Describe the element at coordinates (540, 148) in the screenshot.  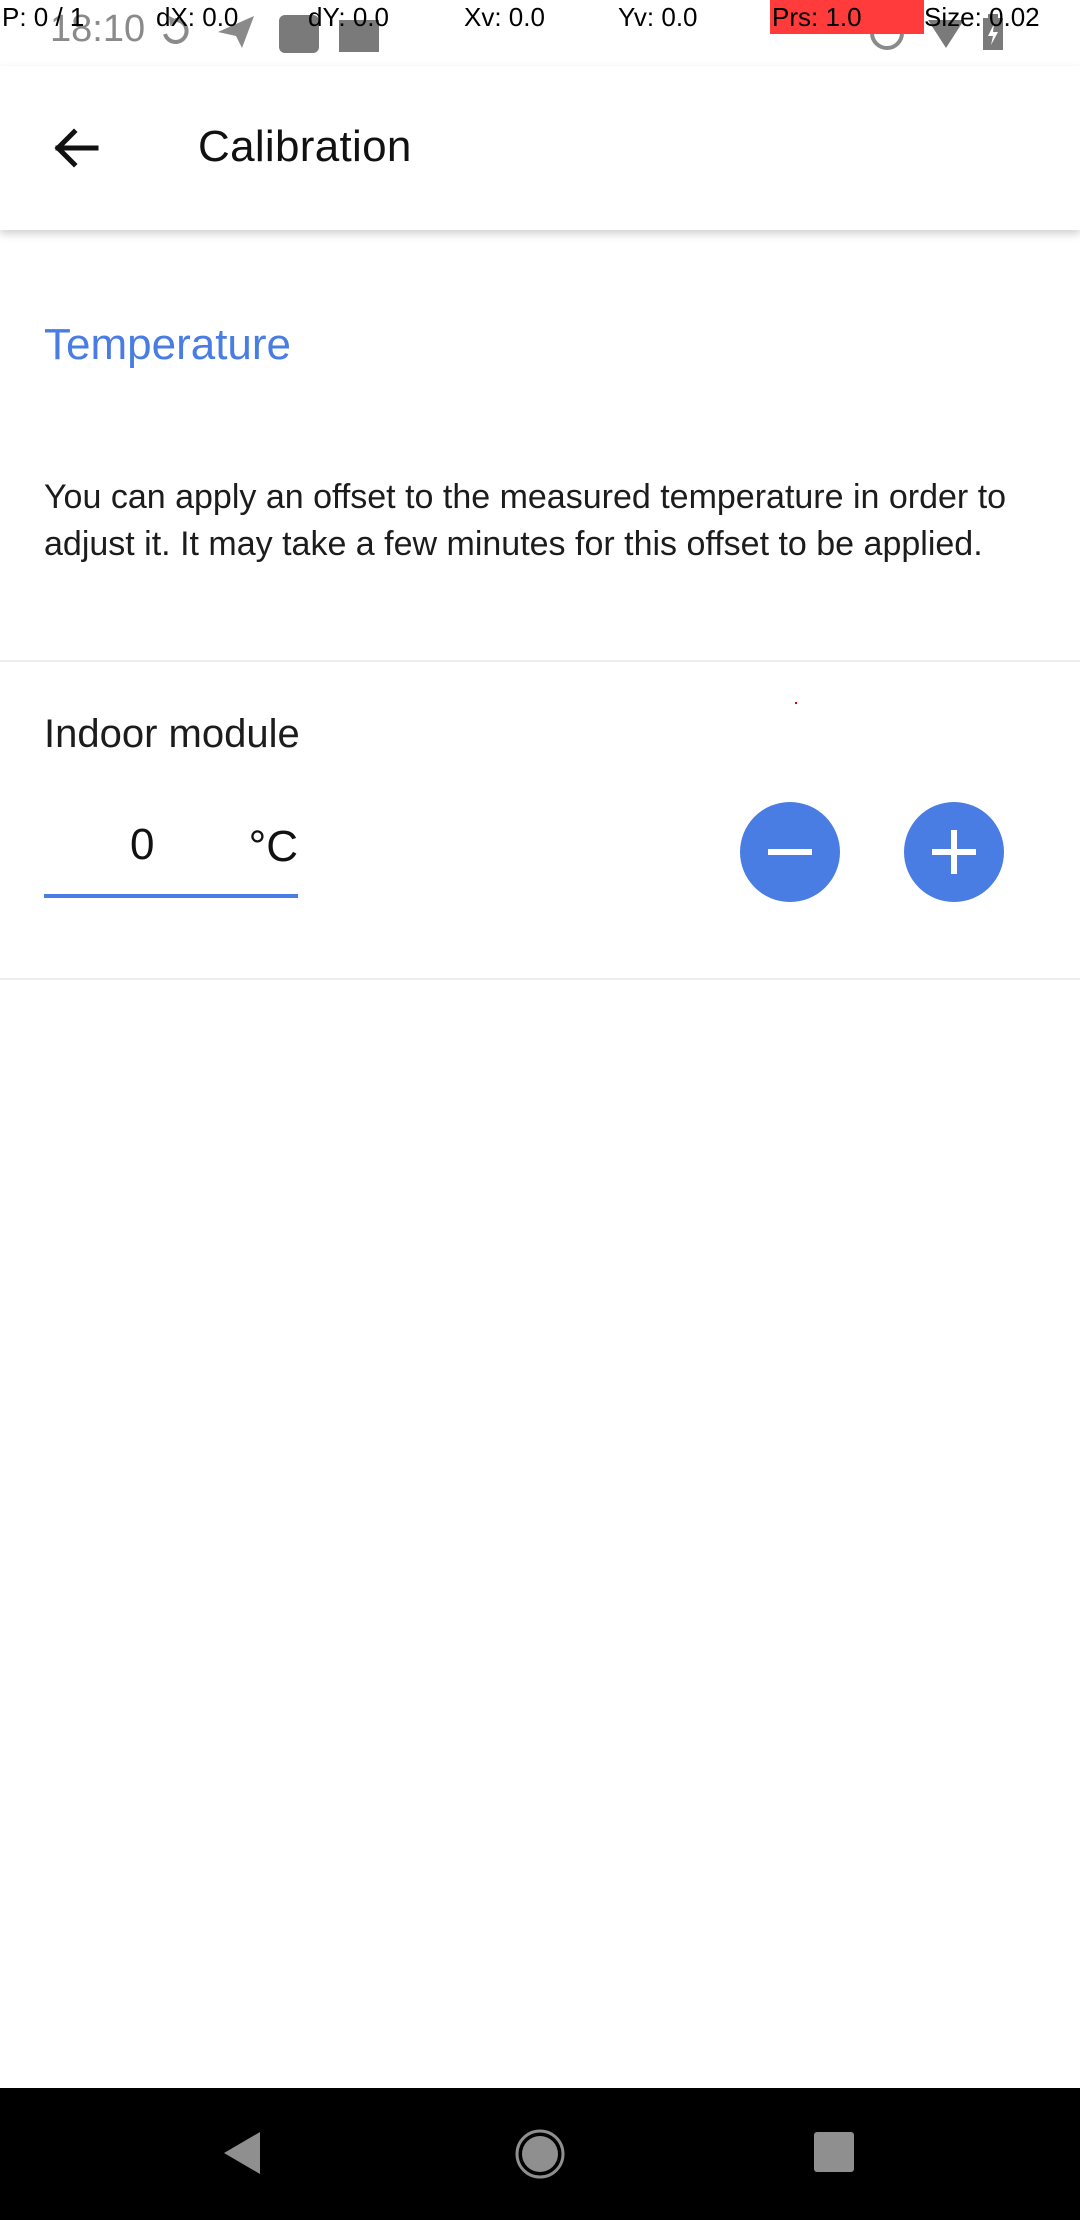
I see `app-bar: Calibration` at that location.